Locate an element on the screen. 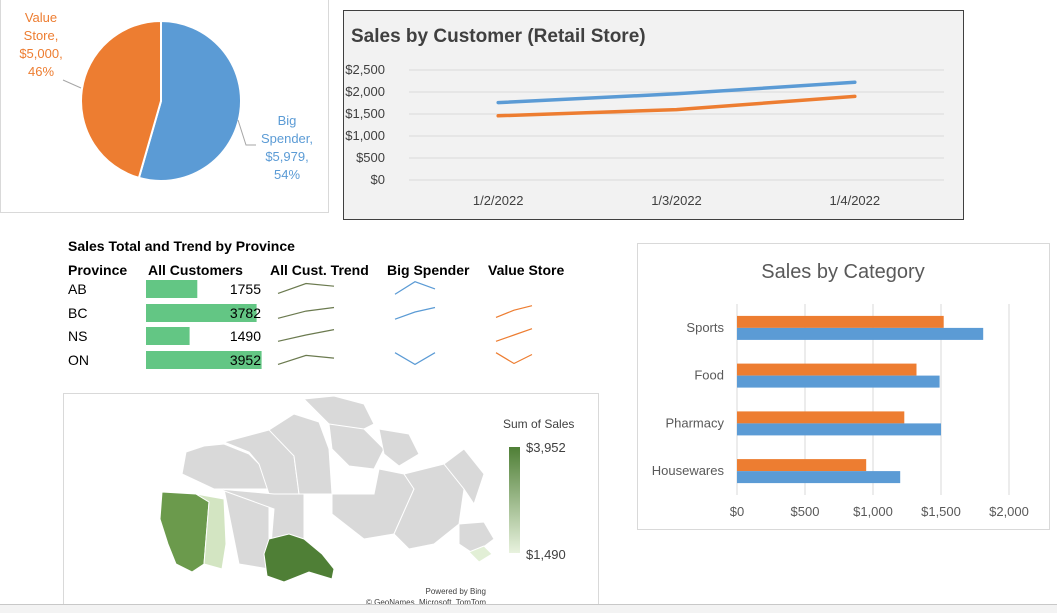  bar-xtick-label: $500 is located at coordinates (805, 511).